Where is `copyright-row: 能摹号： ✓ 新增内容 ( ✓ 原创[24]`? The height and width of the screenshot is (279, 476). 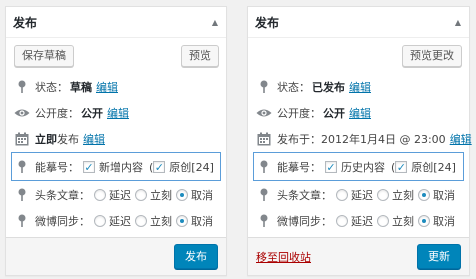 copyright-row: 能摹号： ✓ 新增内容 ( ✓ 原创[24] is located at coordinates (116, 167).